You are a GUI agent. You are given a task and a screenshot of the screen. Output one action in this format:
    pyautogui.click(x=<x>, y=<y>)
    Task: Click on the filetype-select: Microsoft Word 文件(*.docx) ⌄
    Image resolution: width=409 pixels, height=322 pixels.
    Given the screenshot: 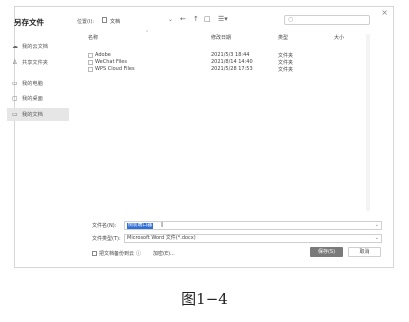 What is the action you would take?
    pyautogui.click(x=253, y=238)
    